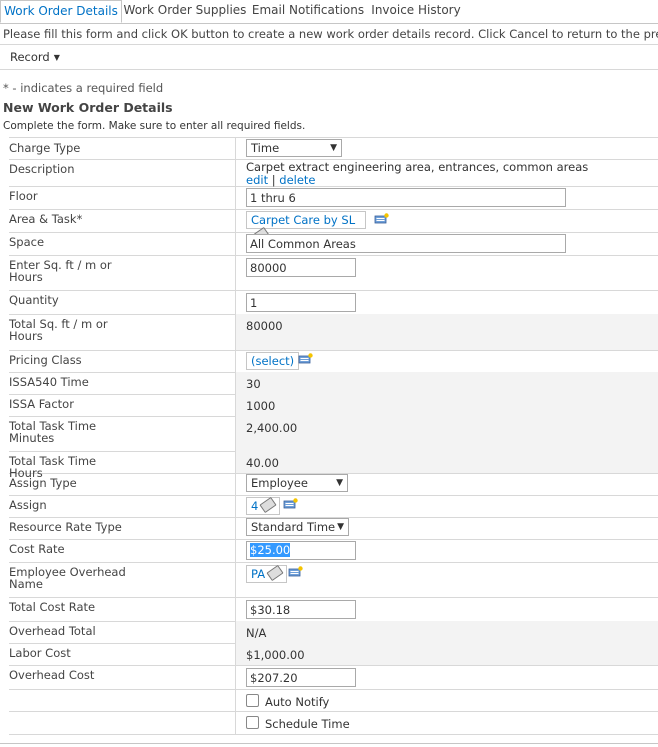 This screenshot has height=747, width=658. I want to click on row-space: Space, so click(333, 244).